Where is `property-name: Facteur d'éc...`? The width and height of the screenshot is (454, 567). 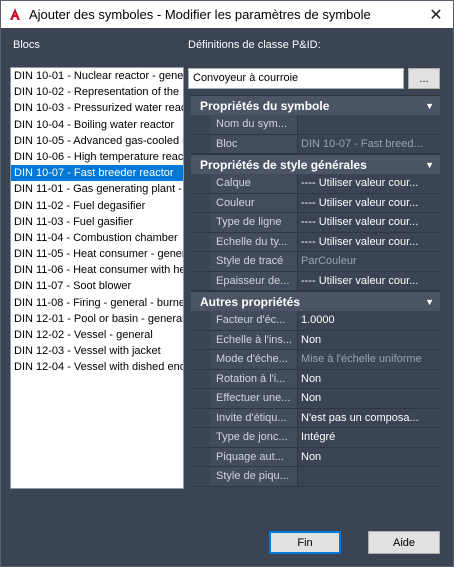
property-name: Facteur d'éc... is located at coordinates (254, 320).